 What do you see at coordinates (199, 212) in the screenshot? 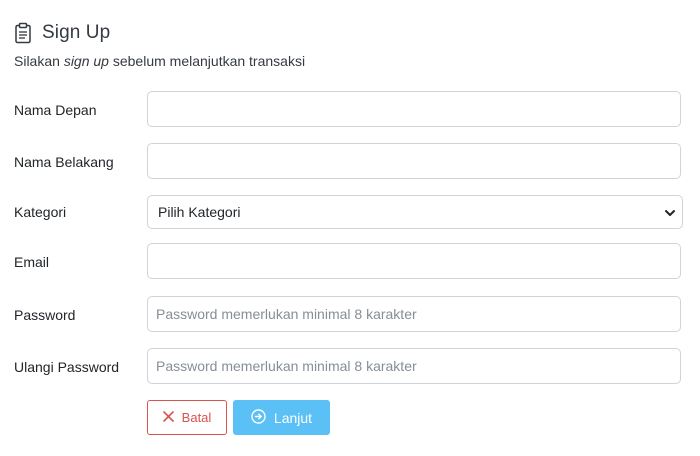
I see `category-selected-value: Pilih Kategori` at bounding box center [199, 212].